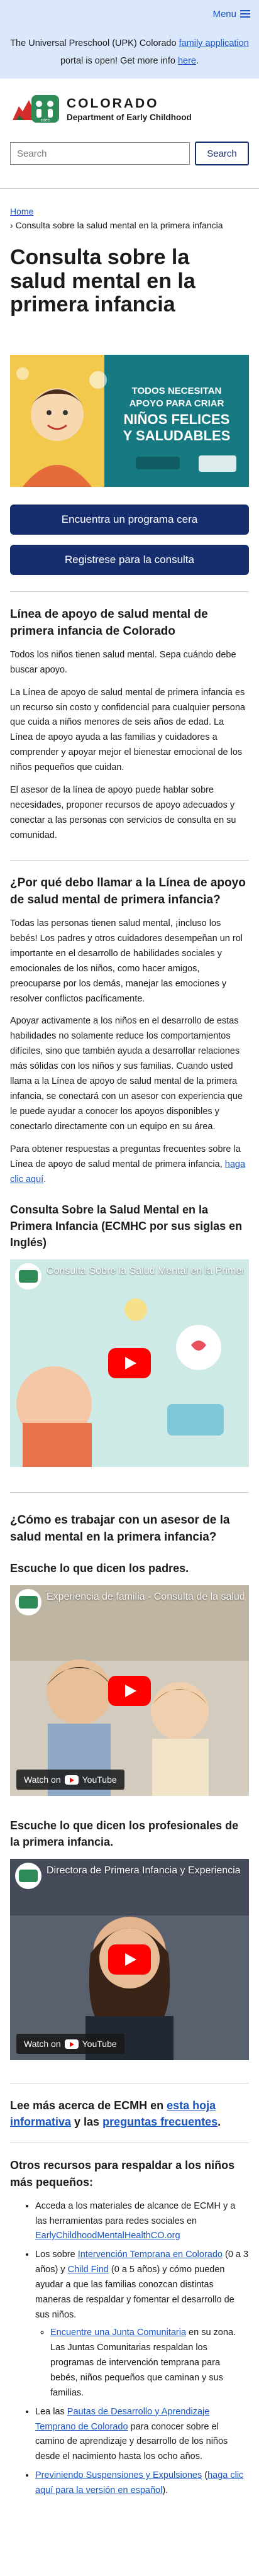 The width and height of the screenshot is (259, 2576). I want to click on register-consultation-button: Registrese para la consulta, so click(129, 559).